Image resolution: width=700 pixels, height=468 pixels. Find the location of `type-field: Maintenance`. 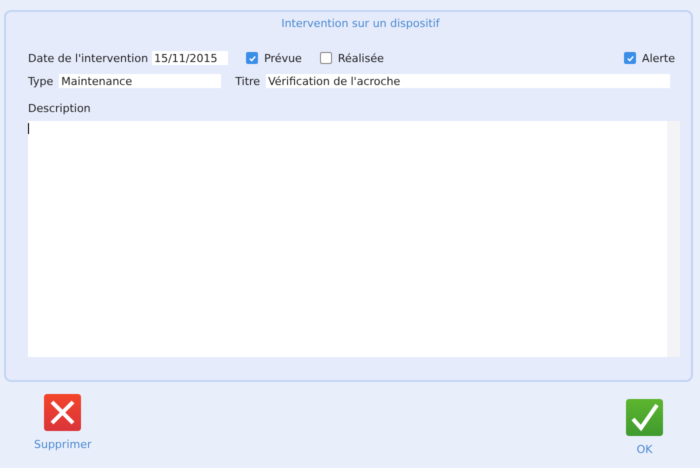

type-field: Maintenance is located at coordinates (140, 81).